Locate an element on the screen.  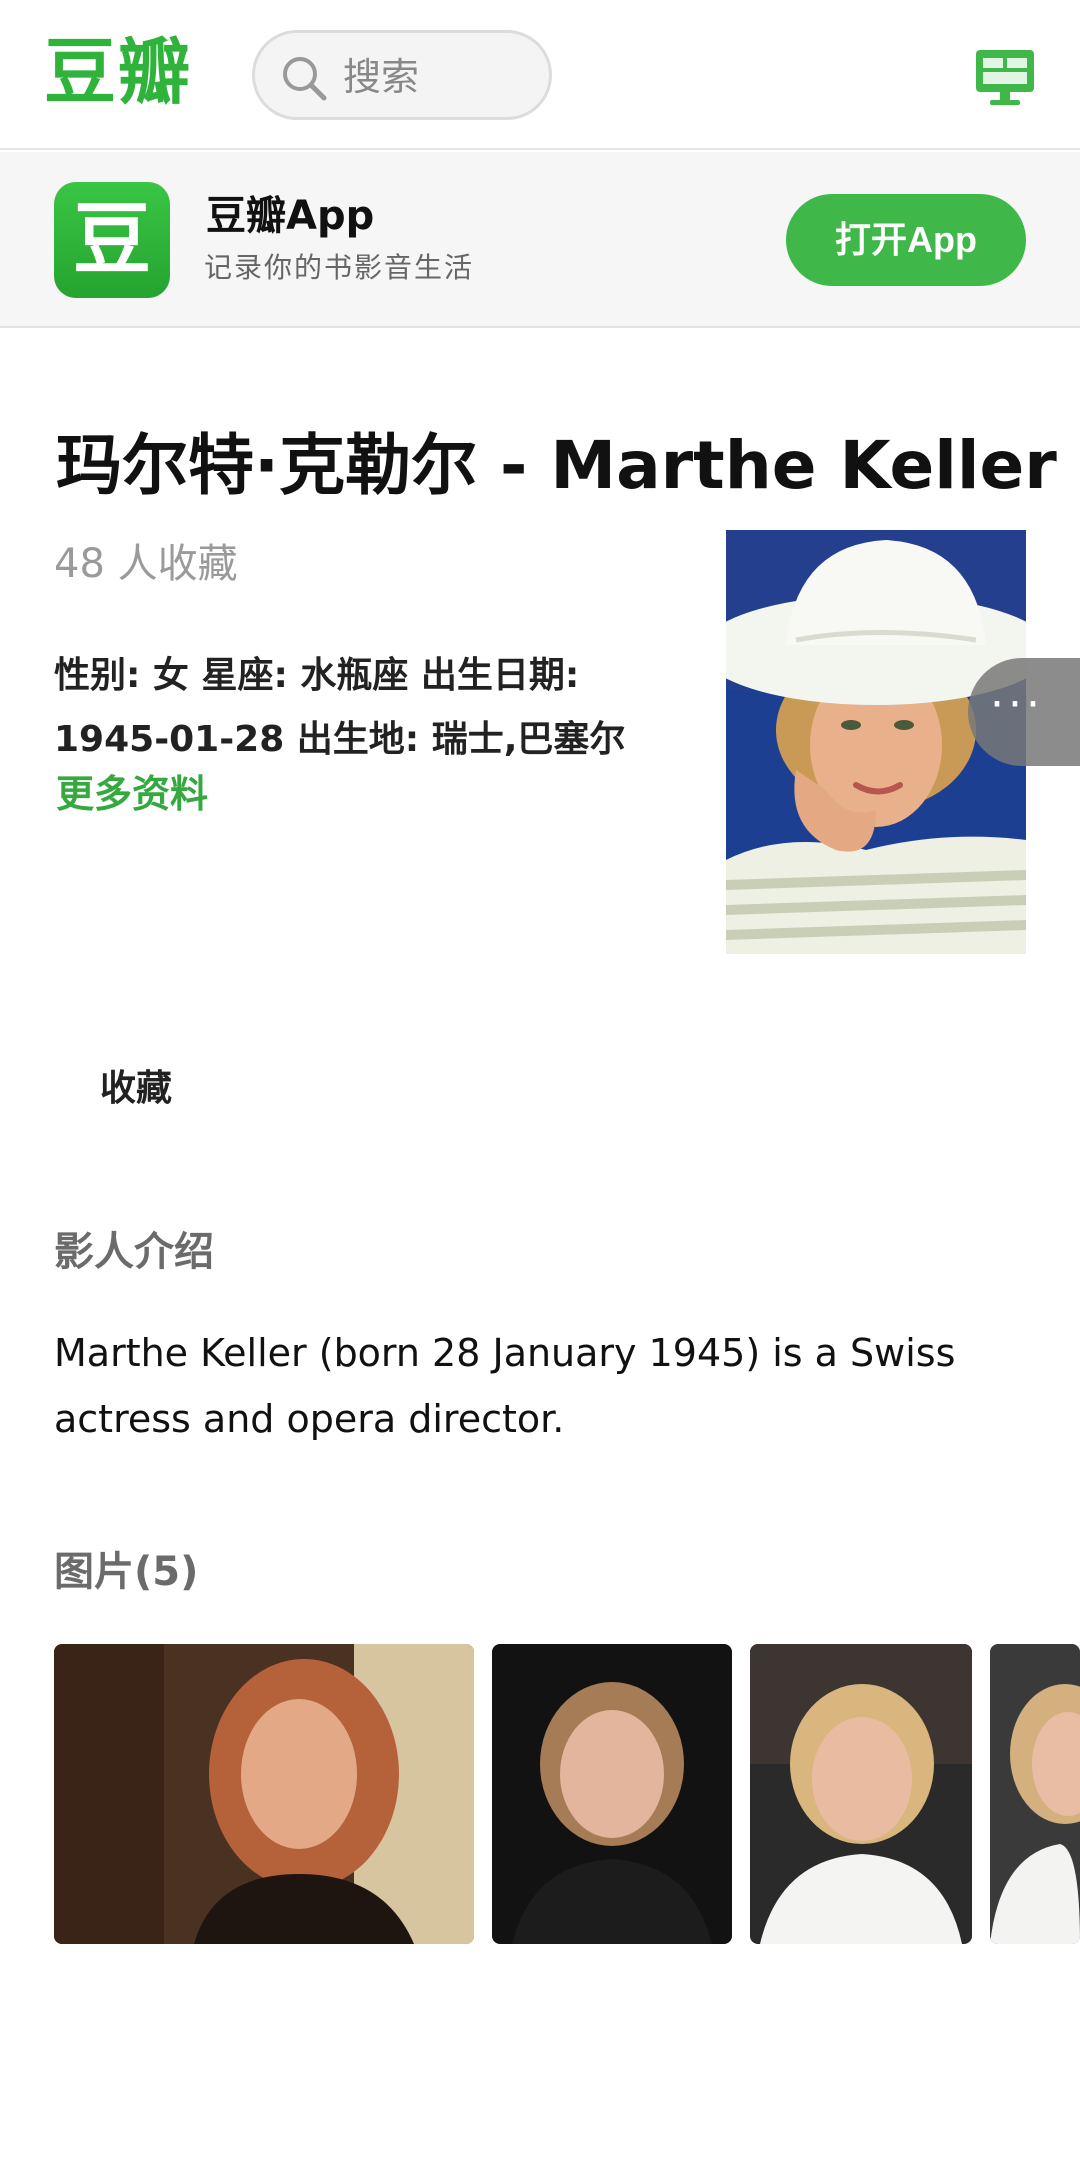
app-icon-char: 豆 is located at coordinates (111, 240).